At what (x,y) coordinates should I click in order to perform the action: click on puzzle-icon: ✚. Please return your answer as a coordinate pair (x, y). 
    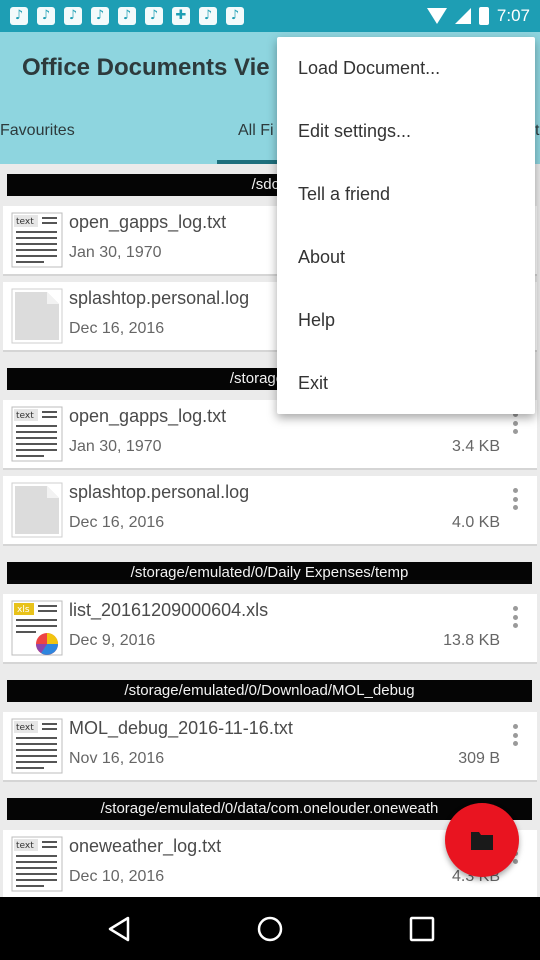
    Looking at the image, I should click on (181, 16).